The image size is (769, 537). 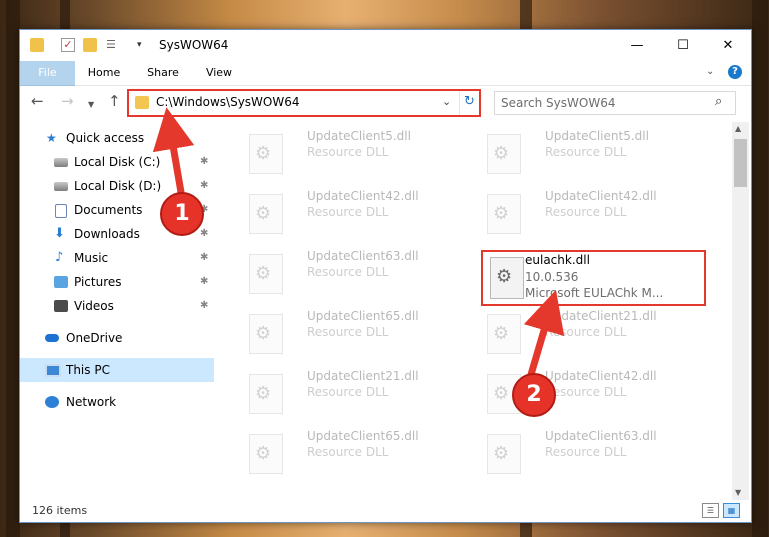 What do you see at coordinates (104, 73) in the screenshot?
I see `tab-home: Home` at bounding box center [104, 73].